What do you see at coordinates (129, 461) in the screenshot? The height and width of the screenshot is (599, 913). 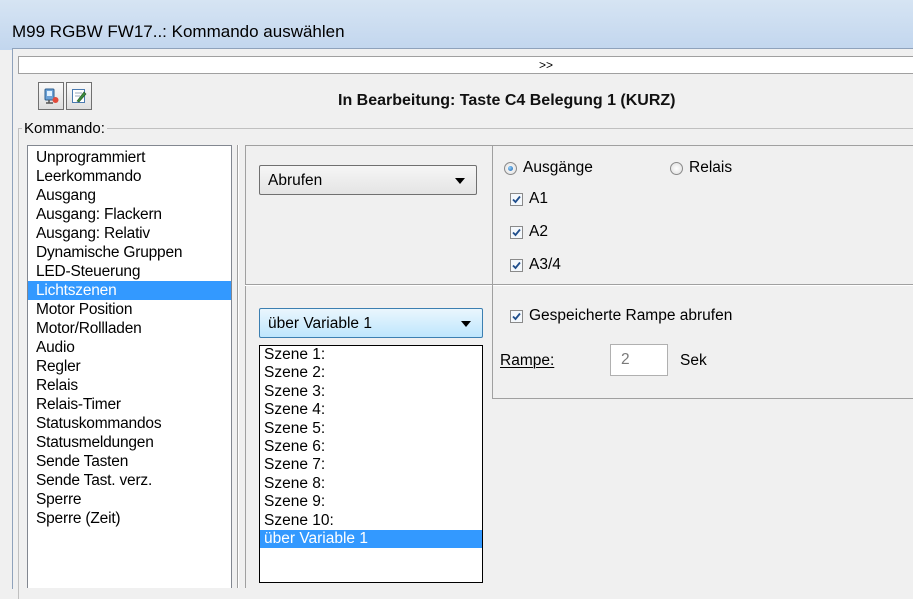 I see `list-item: Sende Tasten` at bounding box center [129, 461].